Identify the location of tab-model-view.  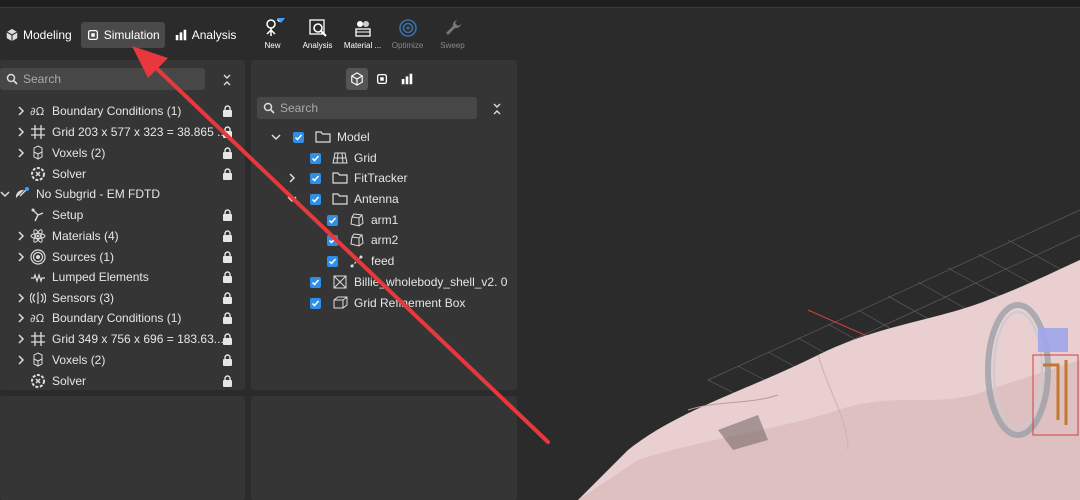
(357, 79).